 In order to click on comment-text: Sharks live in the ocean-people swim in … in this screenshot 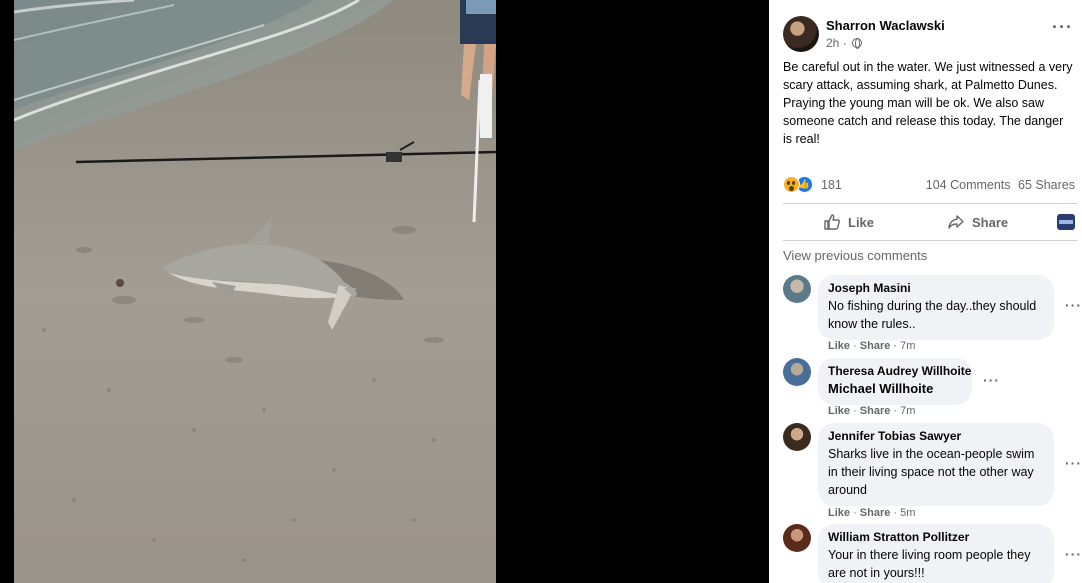, I will do `click(931, 472)`.